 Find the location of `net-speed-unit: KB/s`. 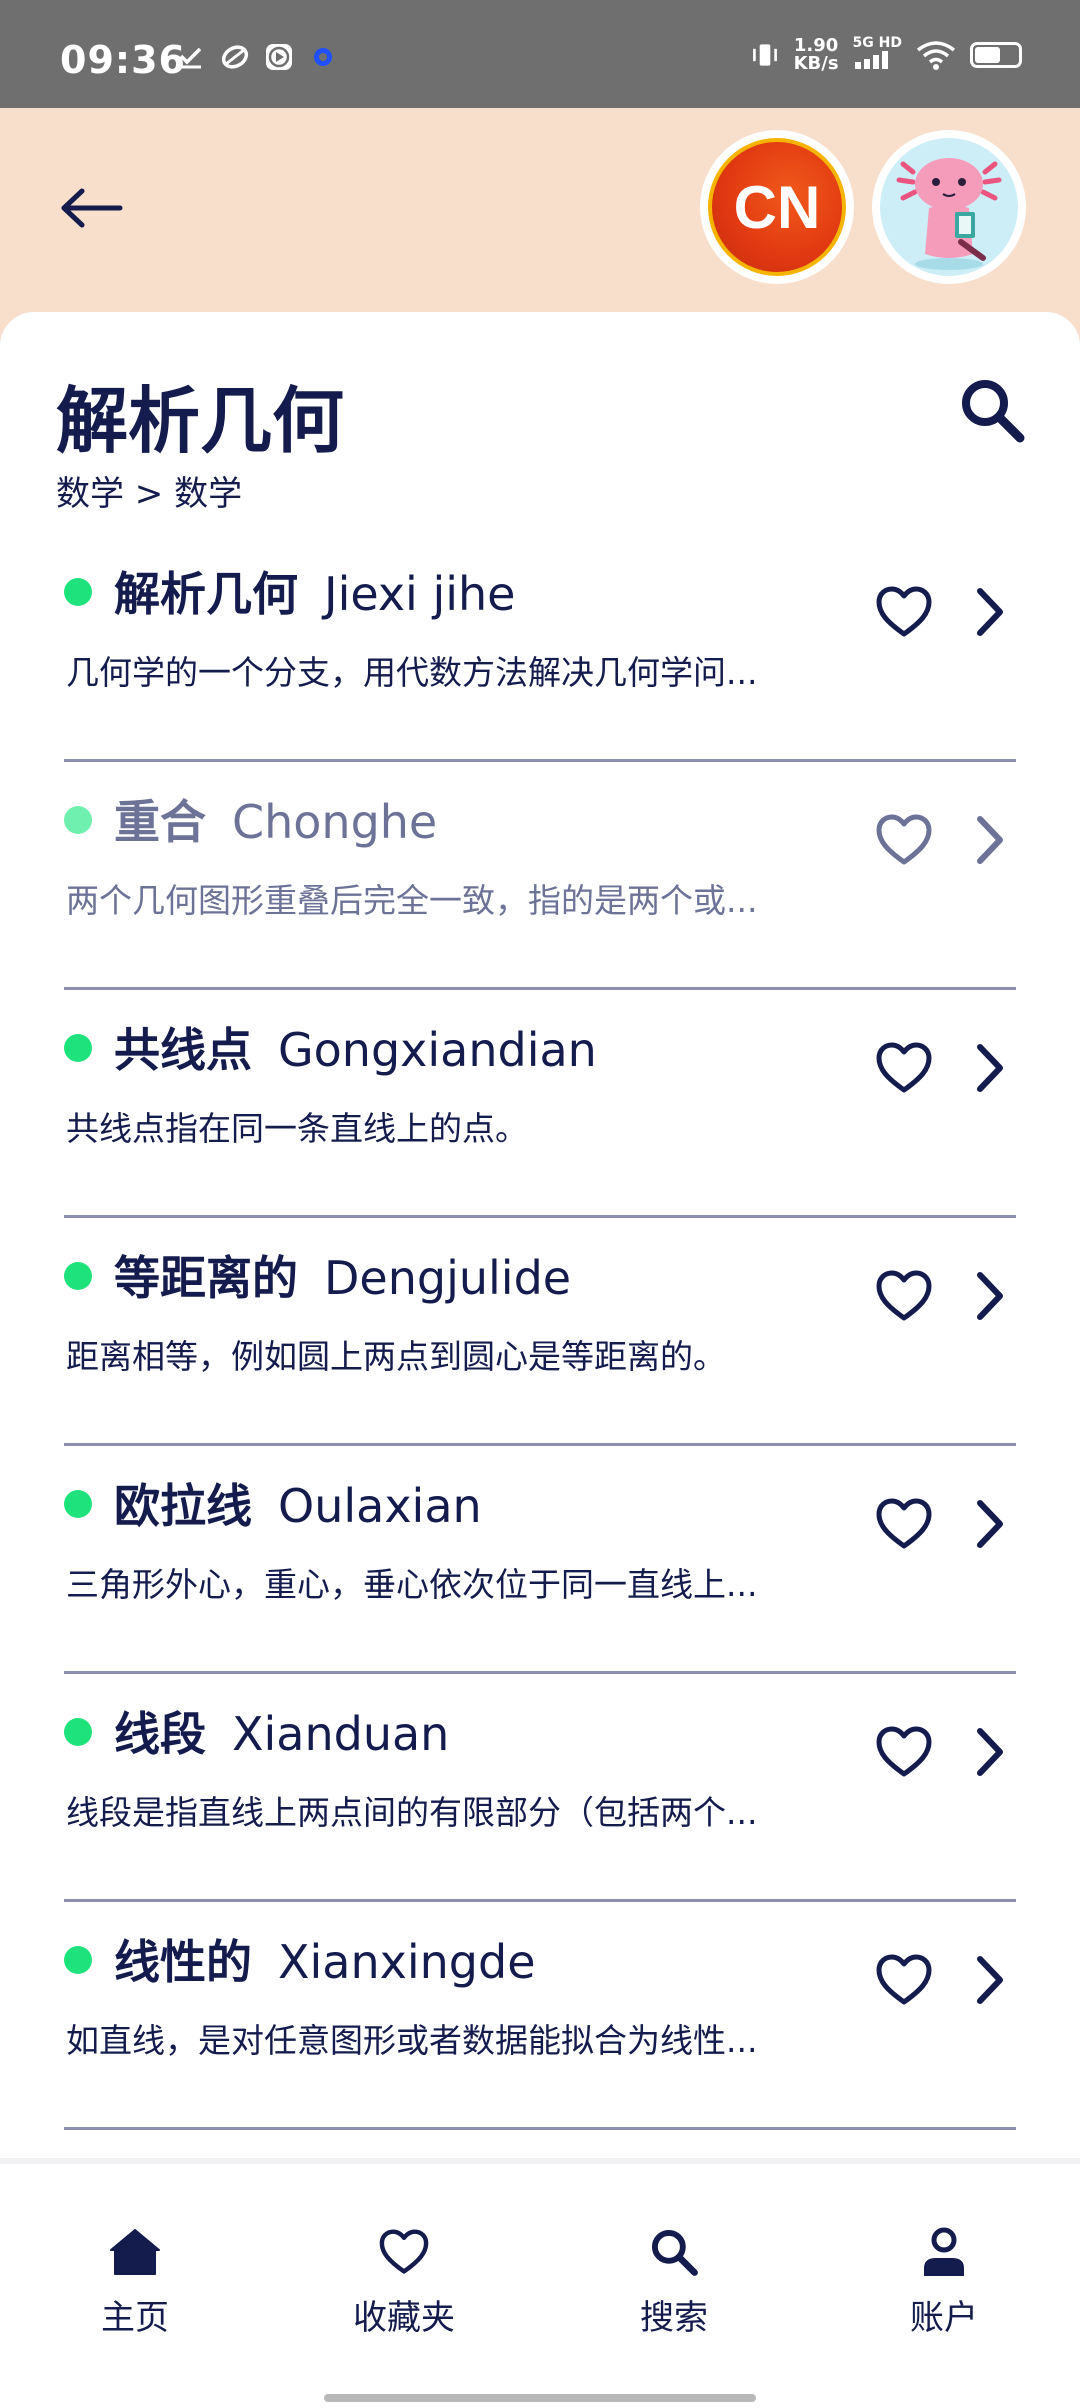

net-speed-unit: KB/s is located at coordinates (816, 63).